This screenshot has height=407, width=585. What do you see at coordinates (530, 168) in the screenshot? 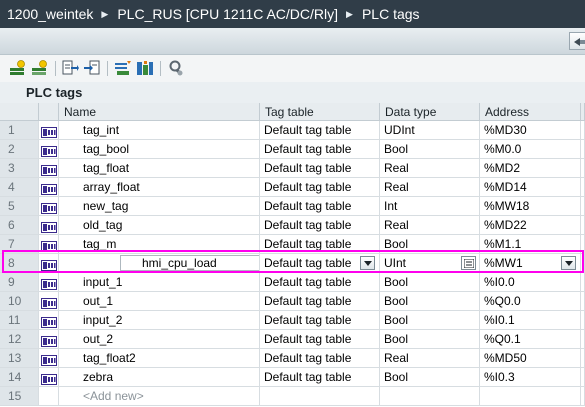
I see `address-cell: %MD2` at bounding box center [530, 168].